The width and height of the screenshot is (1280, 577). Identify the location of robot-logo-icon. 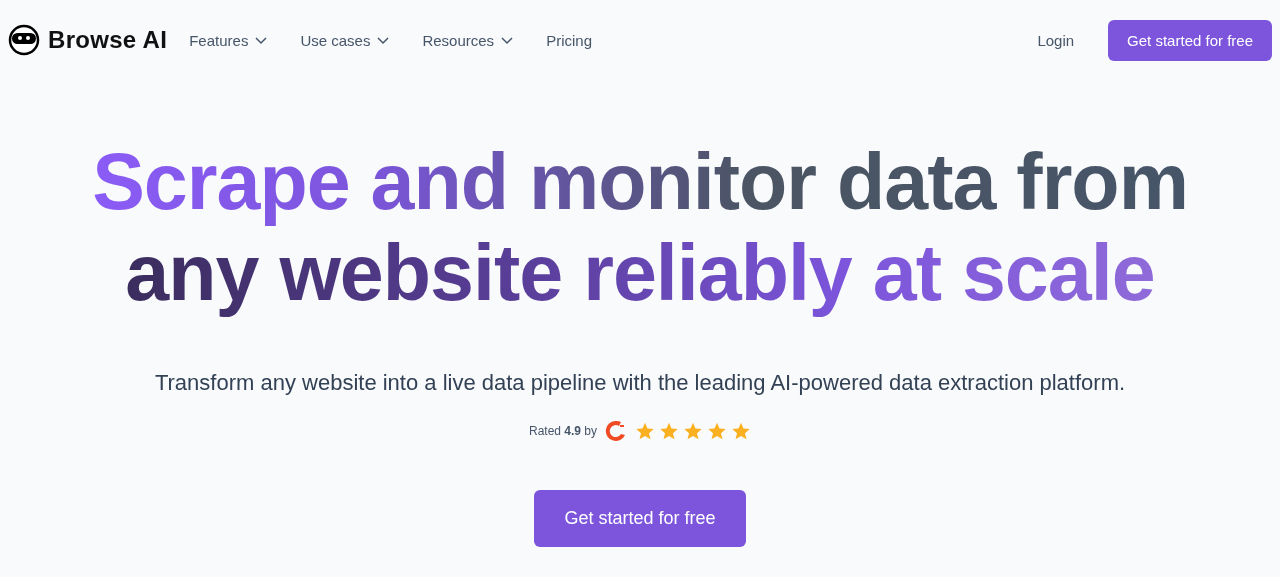
(24, 40).